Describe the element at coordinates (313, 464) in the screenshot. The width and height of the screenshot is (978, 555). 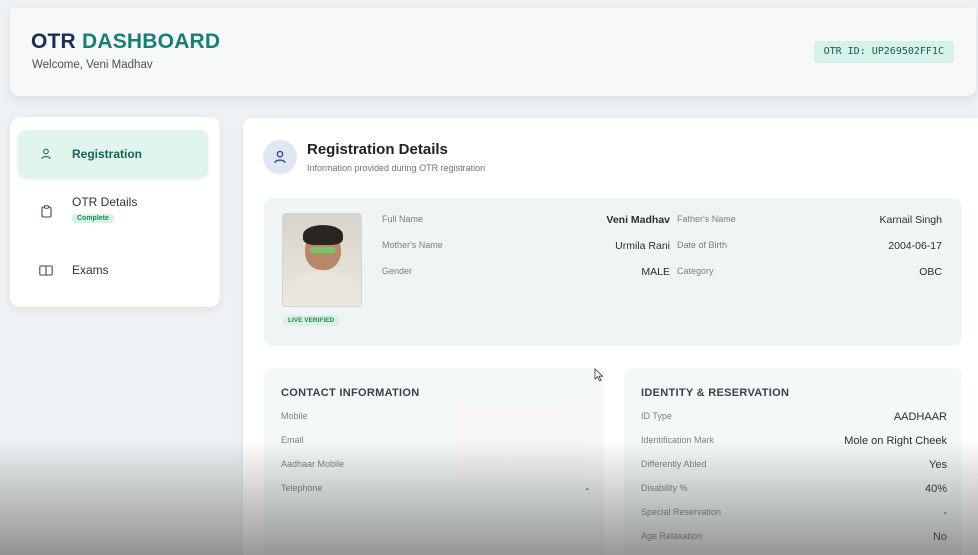
I see `contact-label: Aadhaar Mobile` at that location.